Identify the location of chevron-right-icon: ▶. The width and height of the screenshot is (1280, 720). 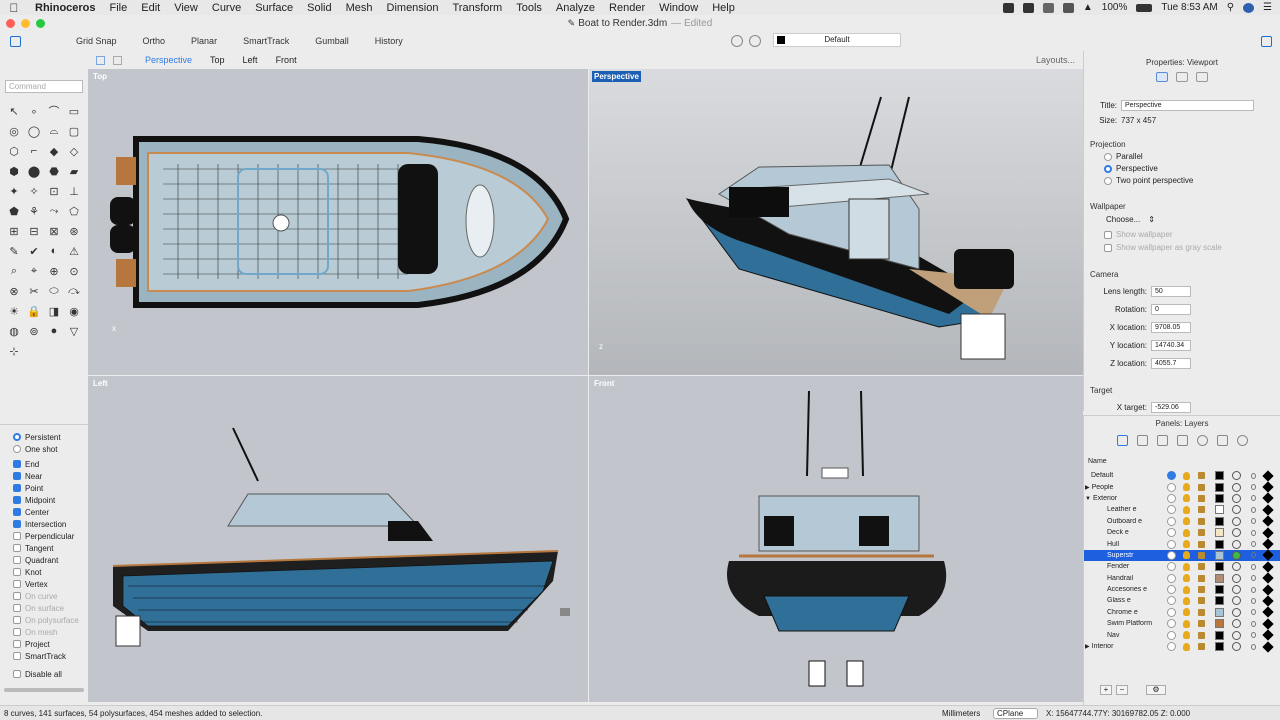
(1087, 647).